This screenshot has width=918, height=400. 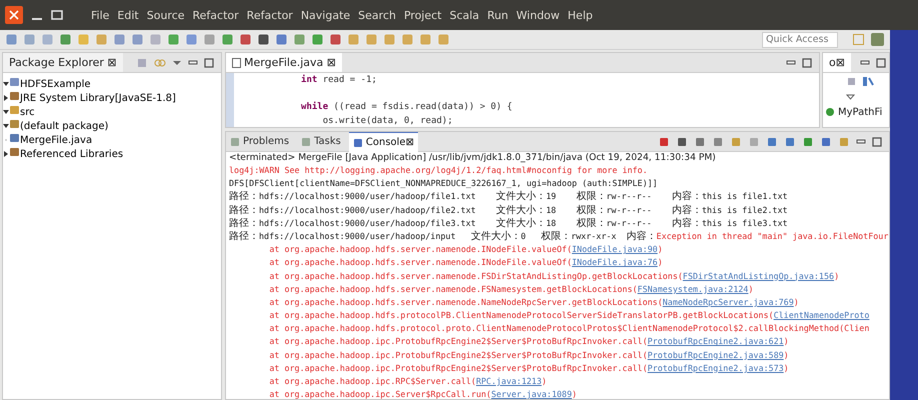 What do you see at coordinates (284, 62) in the screenshot?
I see `editor-tab: MergeFile.java ⊠` at bounding box center [284, 62].